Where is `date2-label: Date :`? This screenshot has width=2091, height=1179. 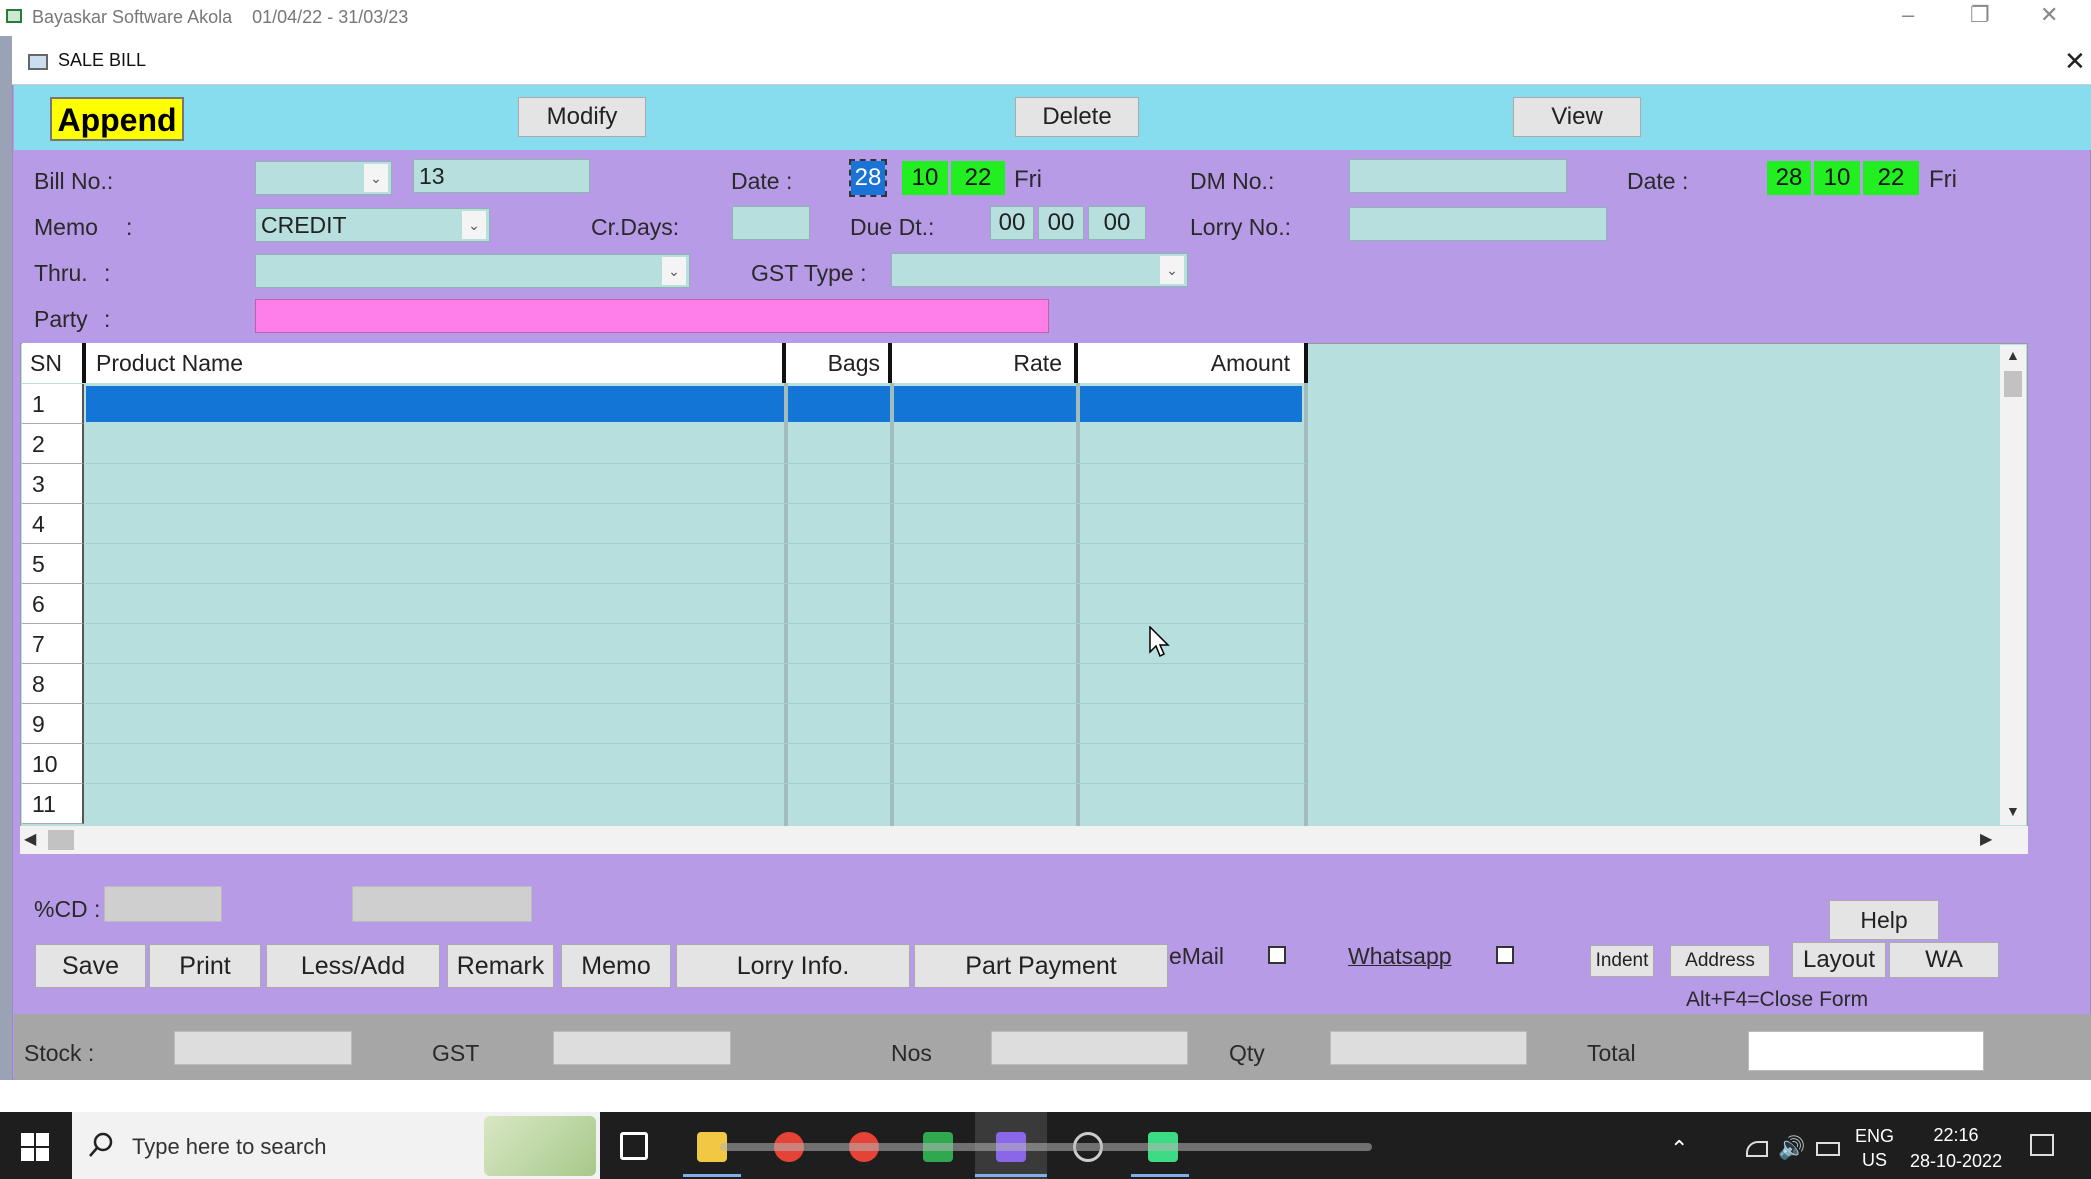 date2-label: Date : is located at coordinates (1658, 181).